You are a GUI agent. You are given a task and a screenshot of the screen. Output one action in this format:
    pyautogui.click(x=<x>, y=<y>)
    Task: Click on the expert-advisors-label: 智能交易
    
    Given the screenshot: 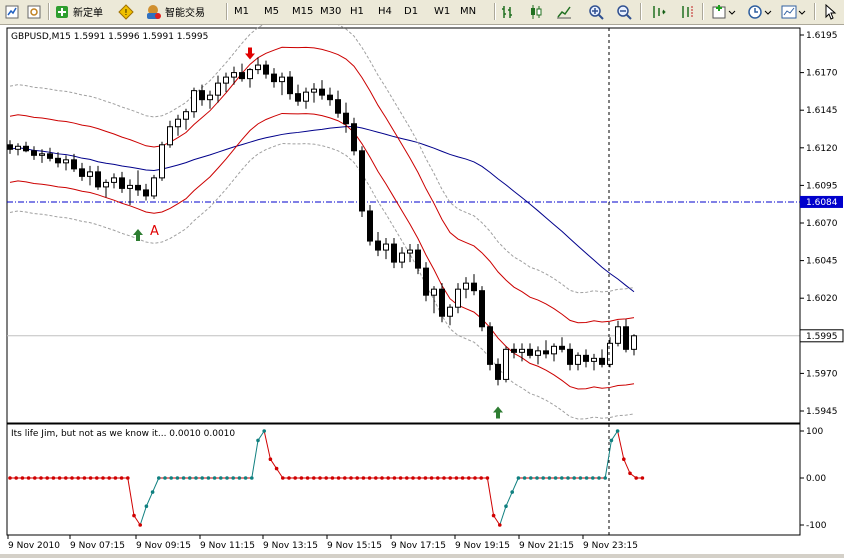 What is the action you would take?
    pyautogui.click(x=185, y=13)
    